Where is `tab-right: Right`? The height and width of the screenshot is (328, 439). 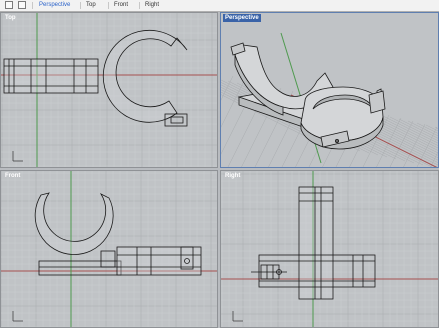 tab-right: Right is located at coordinates (152, 5).